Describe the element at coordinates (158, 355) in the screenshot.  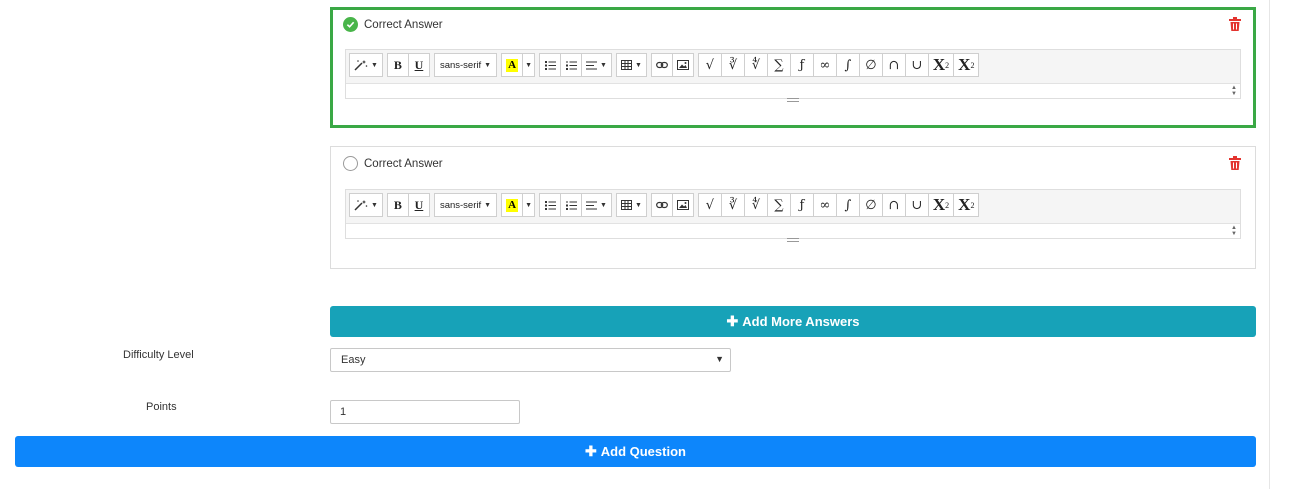
I see `difficulty-label: Difficulty Level` at that location.